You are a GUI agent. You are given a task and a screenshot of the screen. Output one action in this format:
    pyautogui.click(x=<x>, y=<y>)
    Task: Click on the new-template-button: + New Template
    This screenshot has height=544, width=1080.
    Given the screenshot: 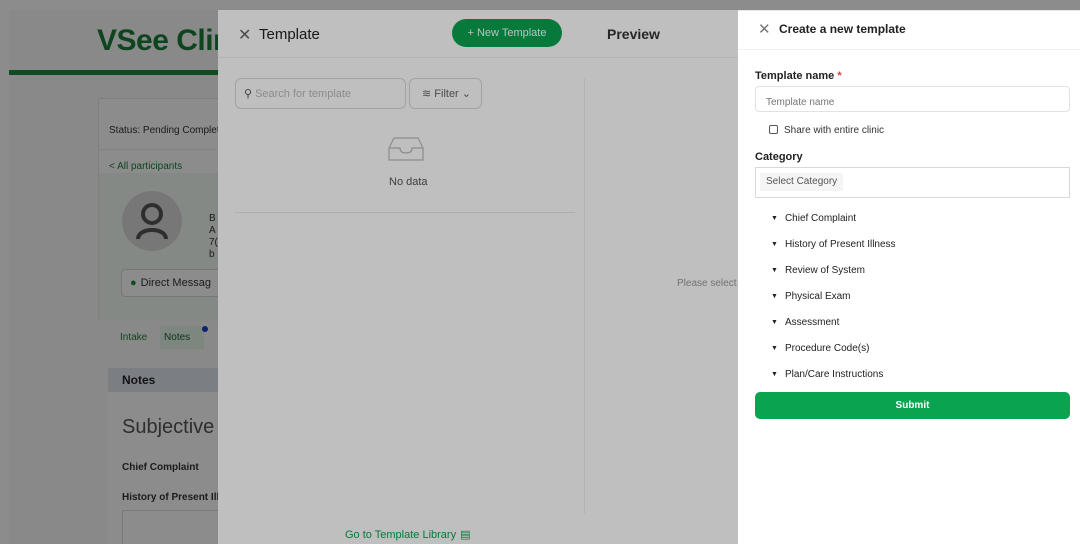 What is the action you would take?
    pyautogui.click(x=507, y=33)
    